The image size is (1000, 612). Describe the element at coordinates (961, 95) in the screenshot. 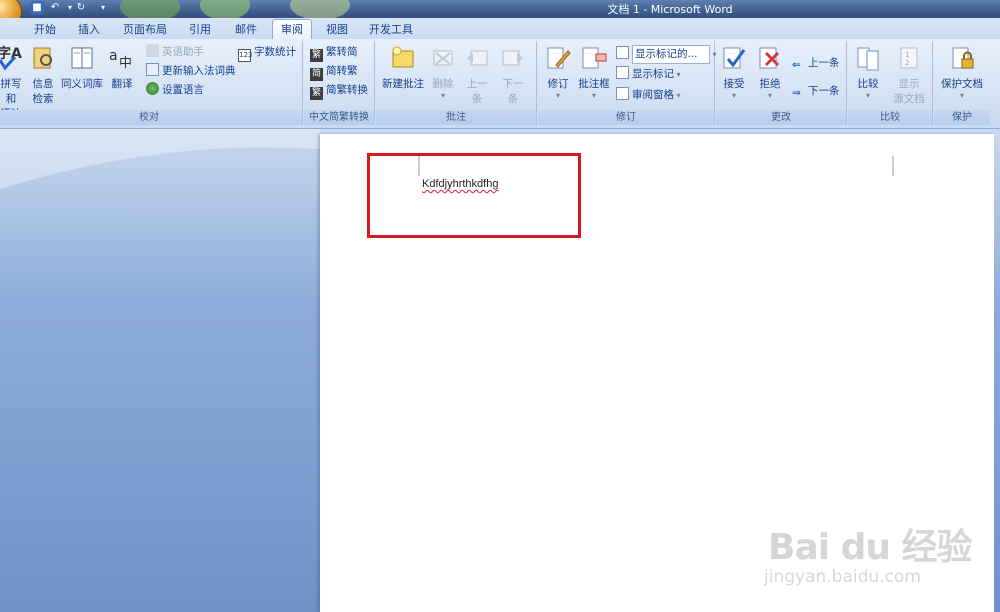

I see `protect-dropdown-icon: ▾` at that location.